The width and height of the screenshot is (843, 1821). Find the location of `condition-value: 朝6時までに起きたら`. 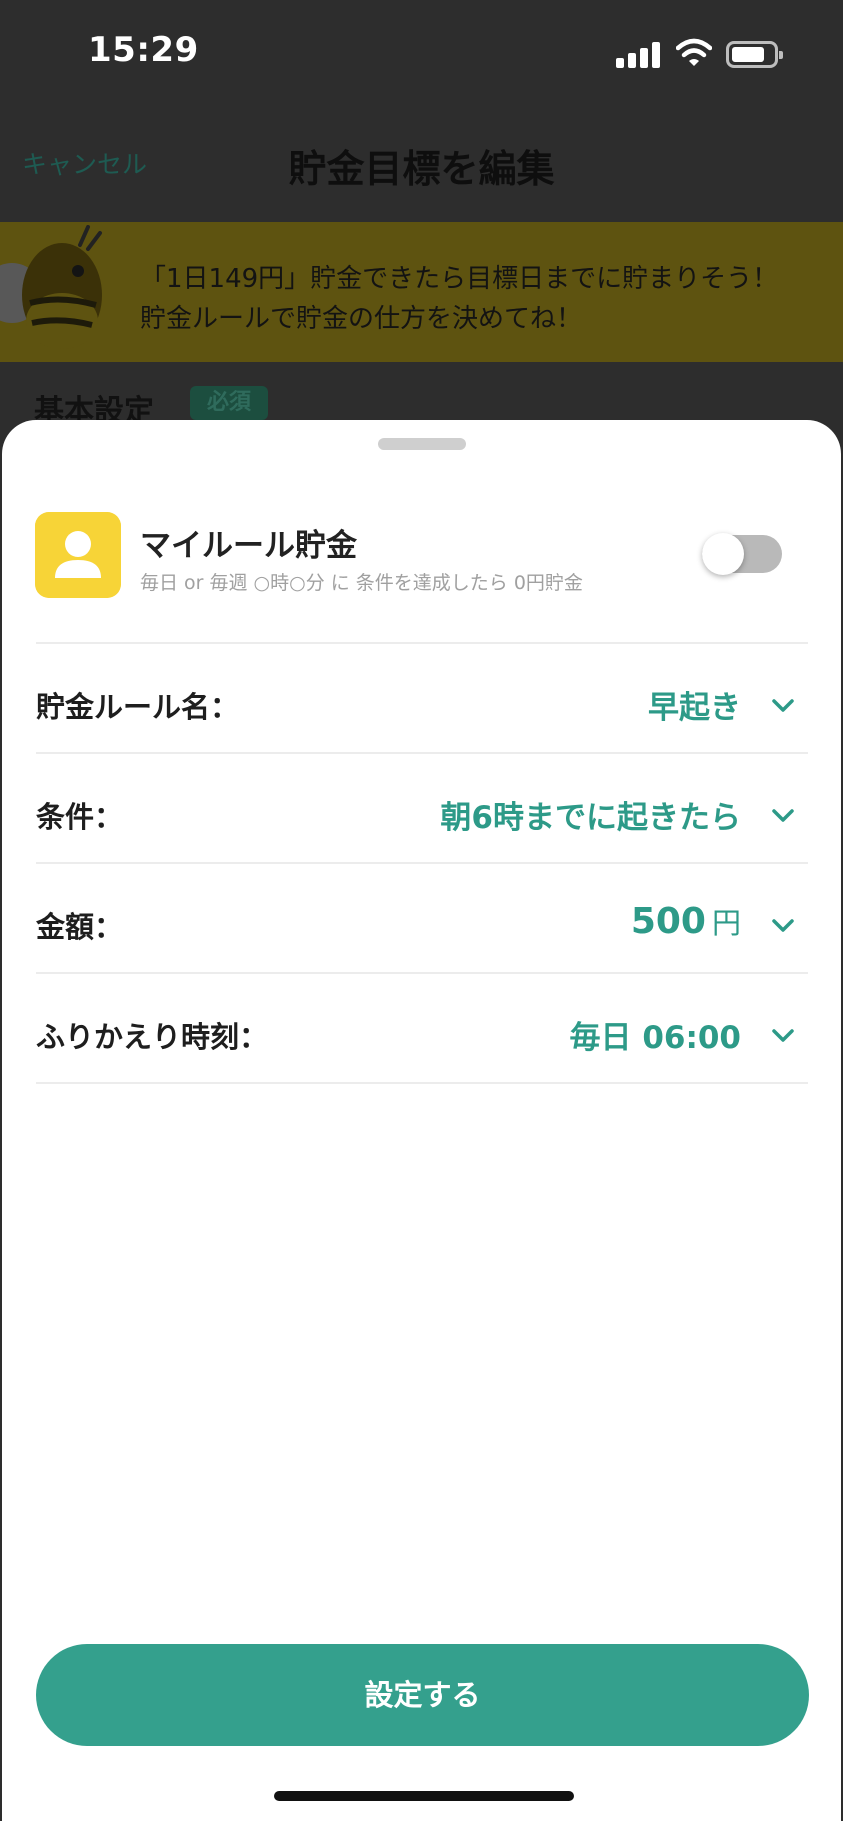

condition-value: 朝6時までに起きたら is located at coordinates (590, 814).